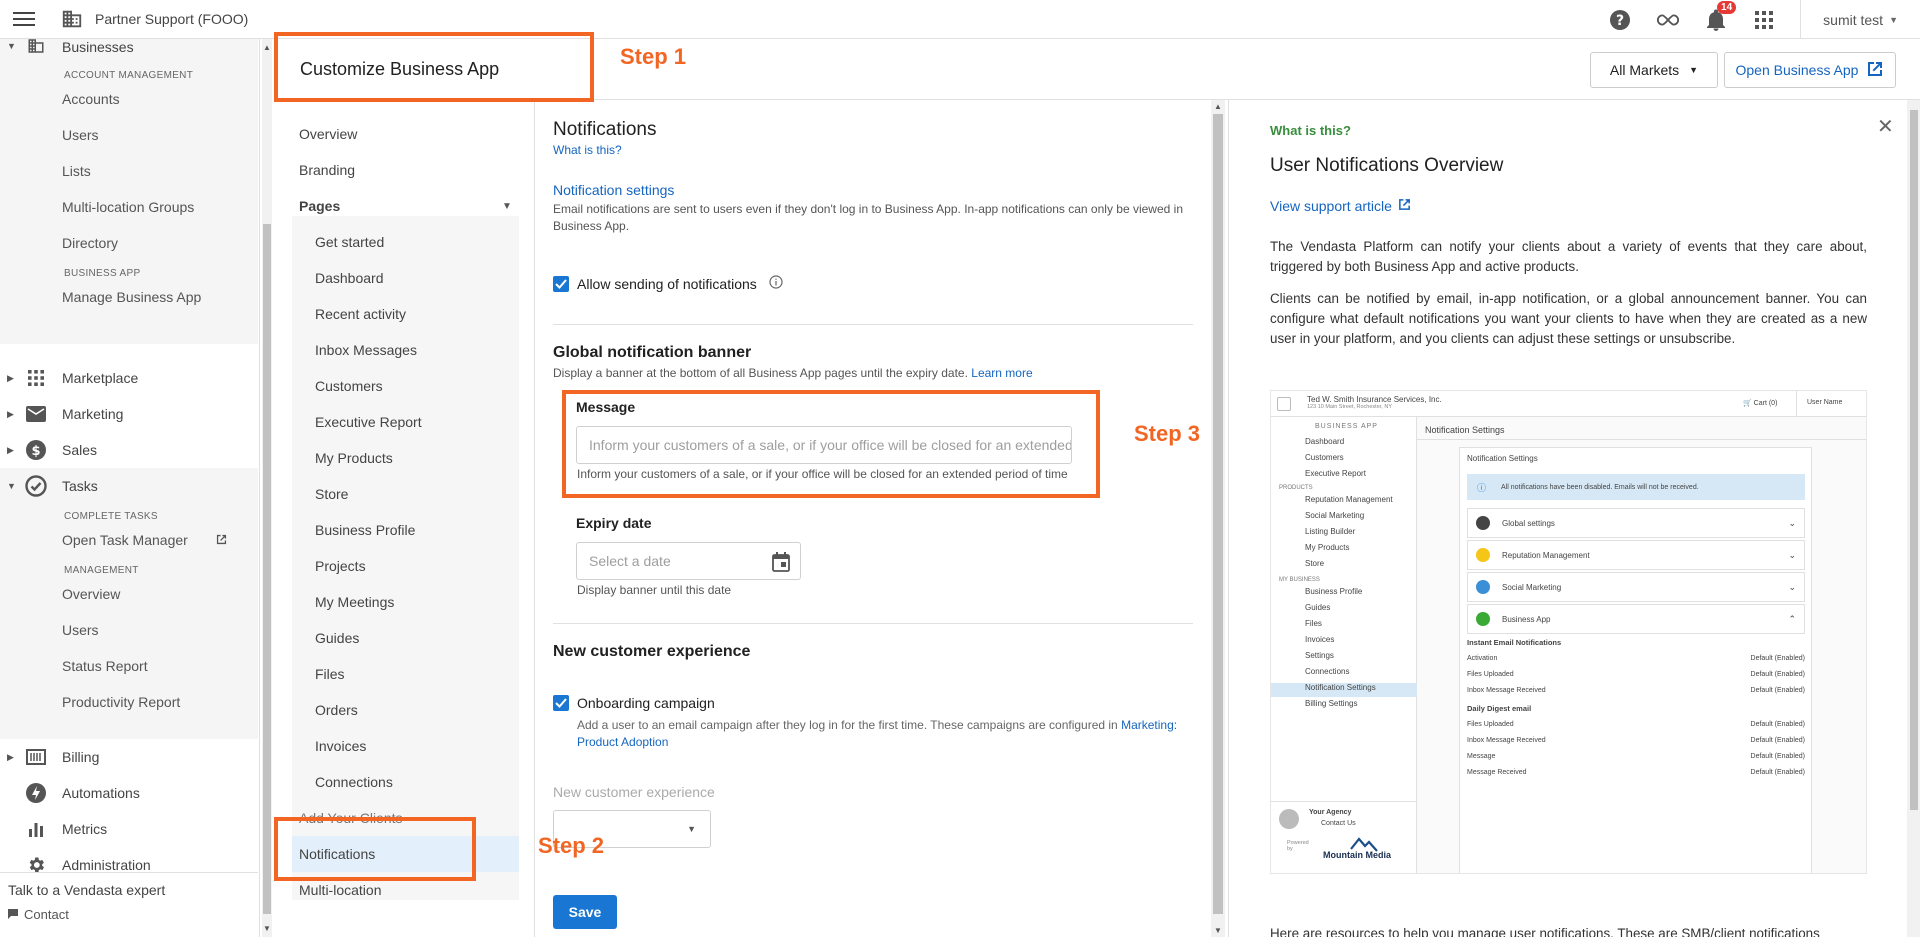  I want to click on section-management: MANAGEMENT, so click(101, 570).